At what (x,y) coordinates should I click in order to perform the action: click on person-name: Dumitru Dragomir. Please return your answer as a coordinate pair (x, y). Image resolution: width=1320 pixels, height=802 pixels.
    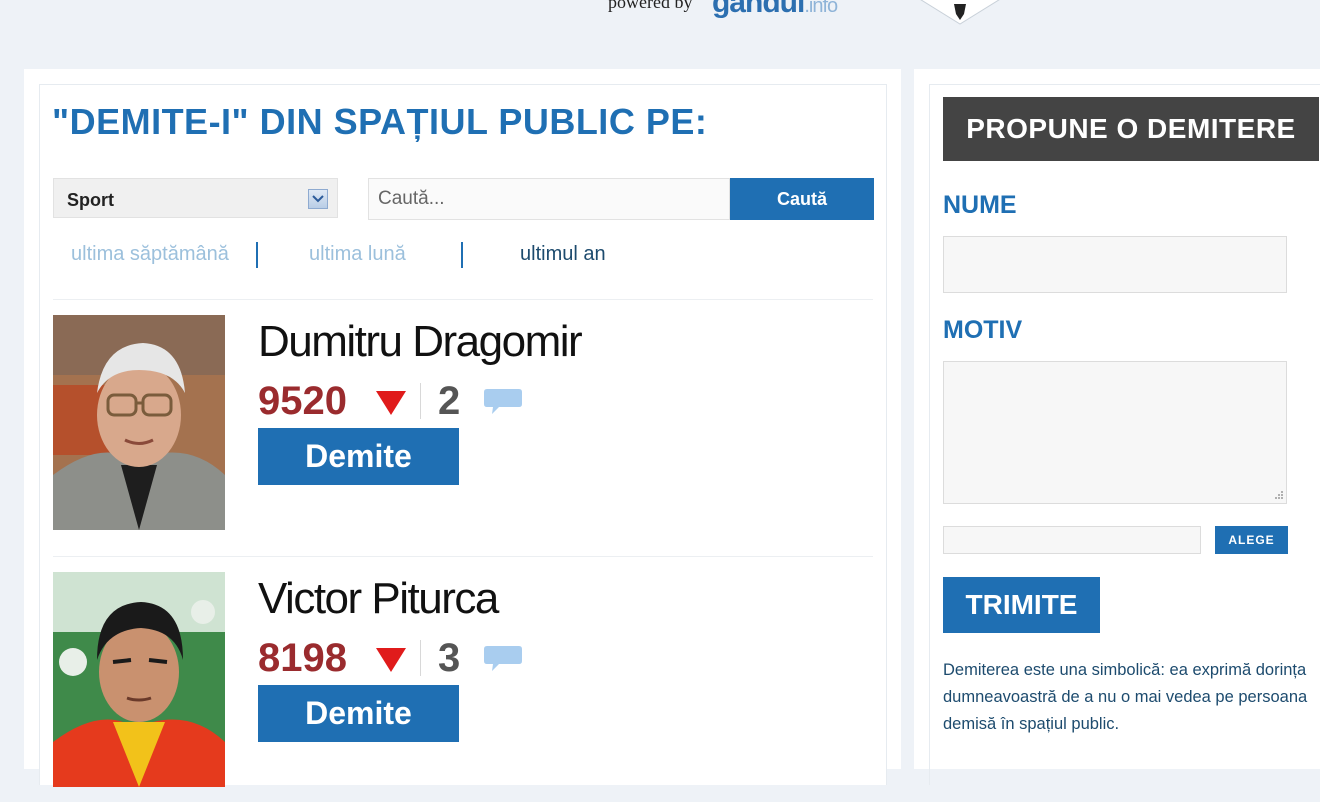
    Looking at the image, I should click on (420, 342).